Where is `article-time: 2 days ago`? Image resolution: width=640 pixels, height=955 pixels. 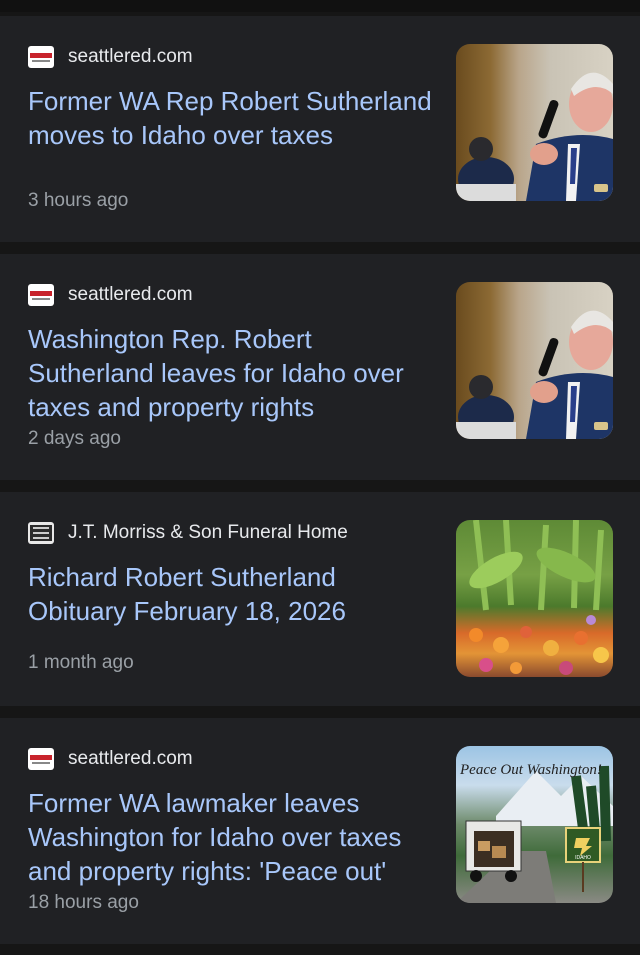 article-time: 2 days ago is located at coordinates (74, 438).